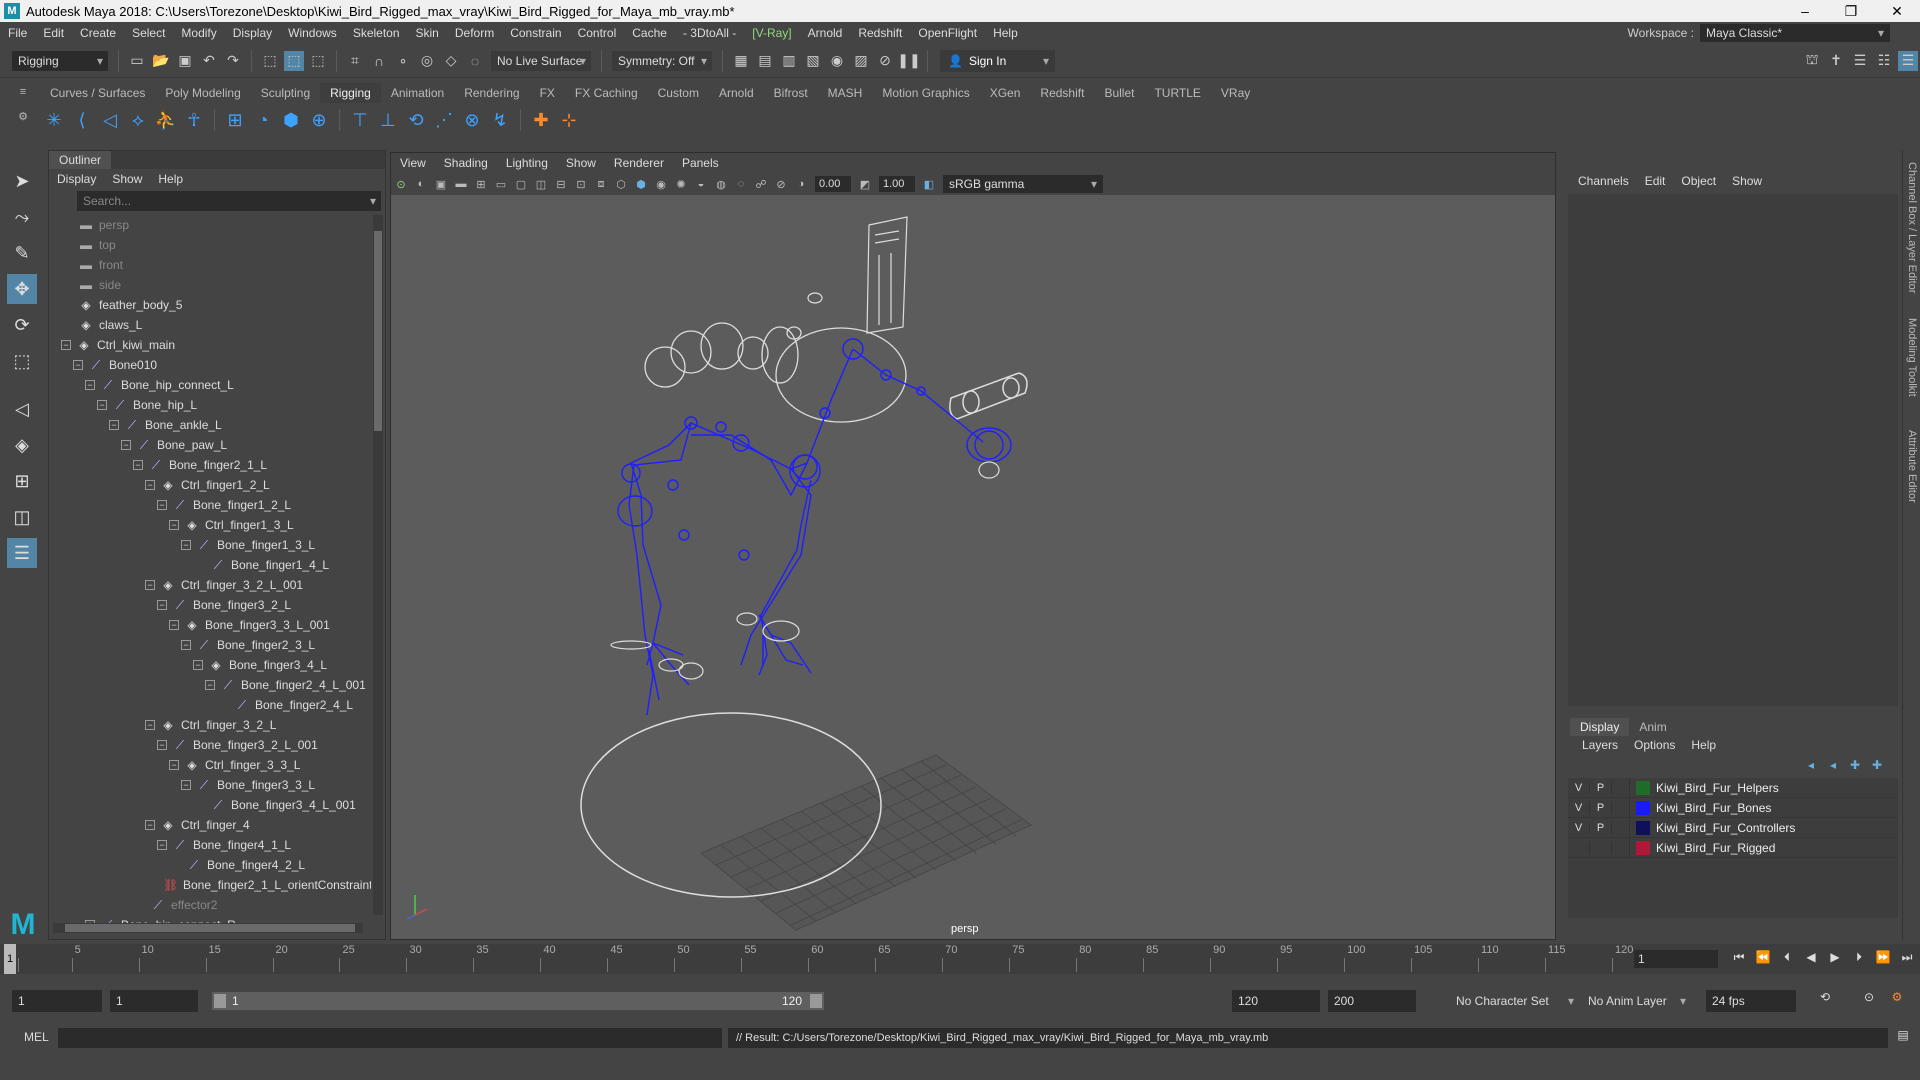 The width and height of the screenshot is (1920, 1080). What do you see at coordinates (621, 184) in the screenshot?
I see `wireframe-icon: ⬡` at bounding box center [621, 184].